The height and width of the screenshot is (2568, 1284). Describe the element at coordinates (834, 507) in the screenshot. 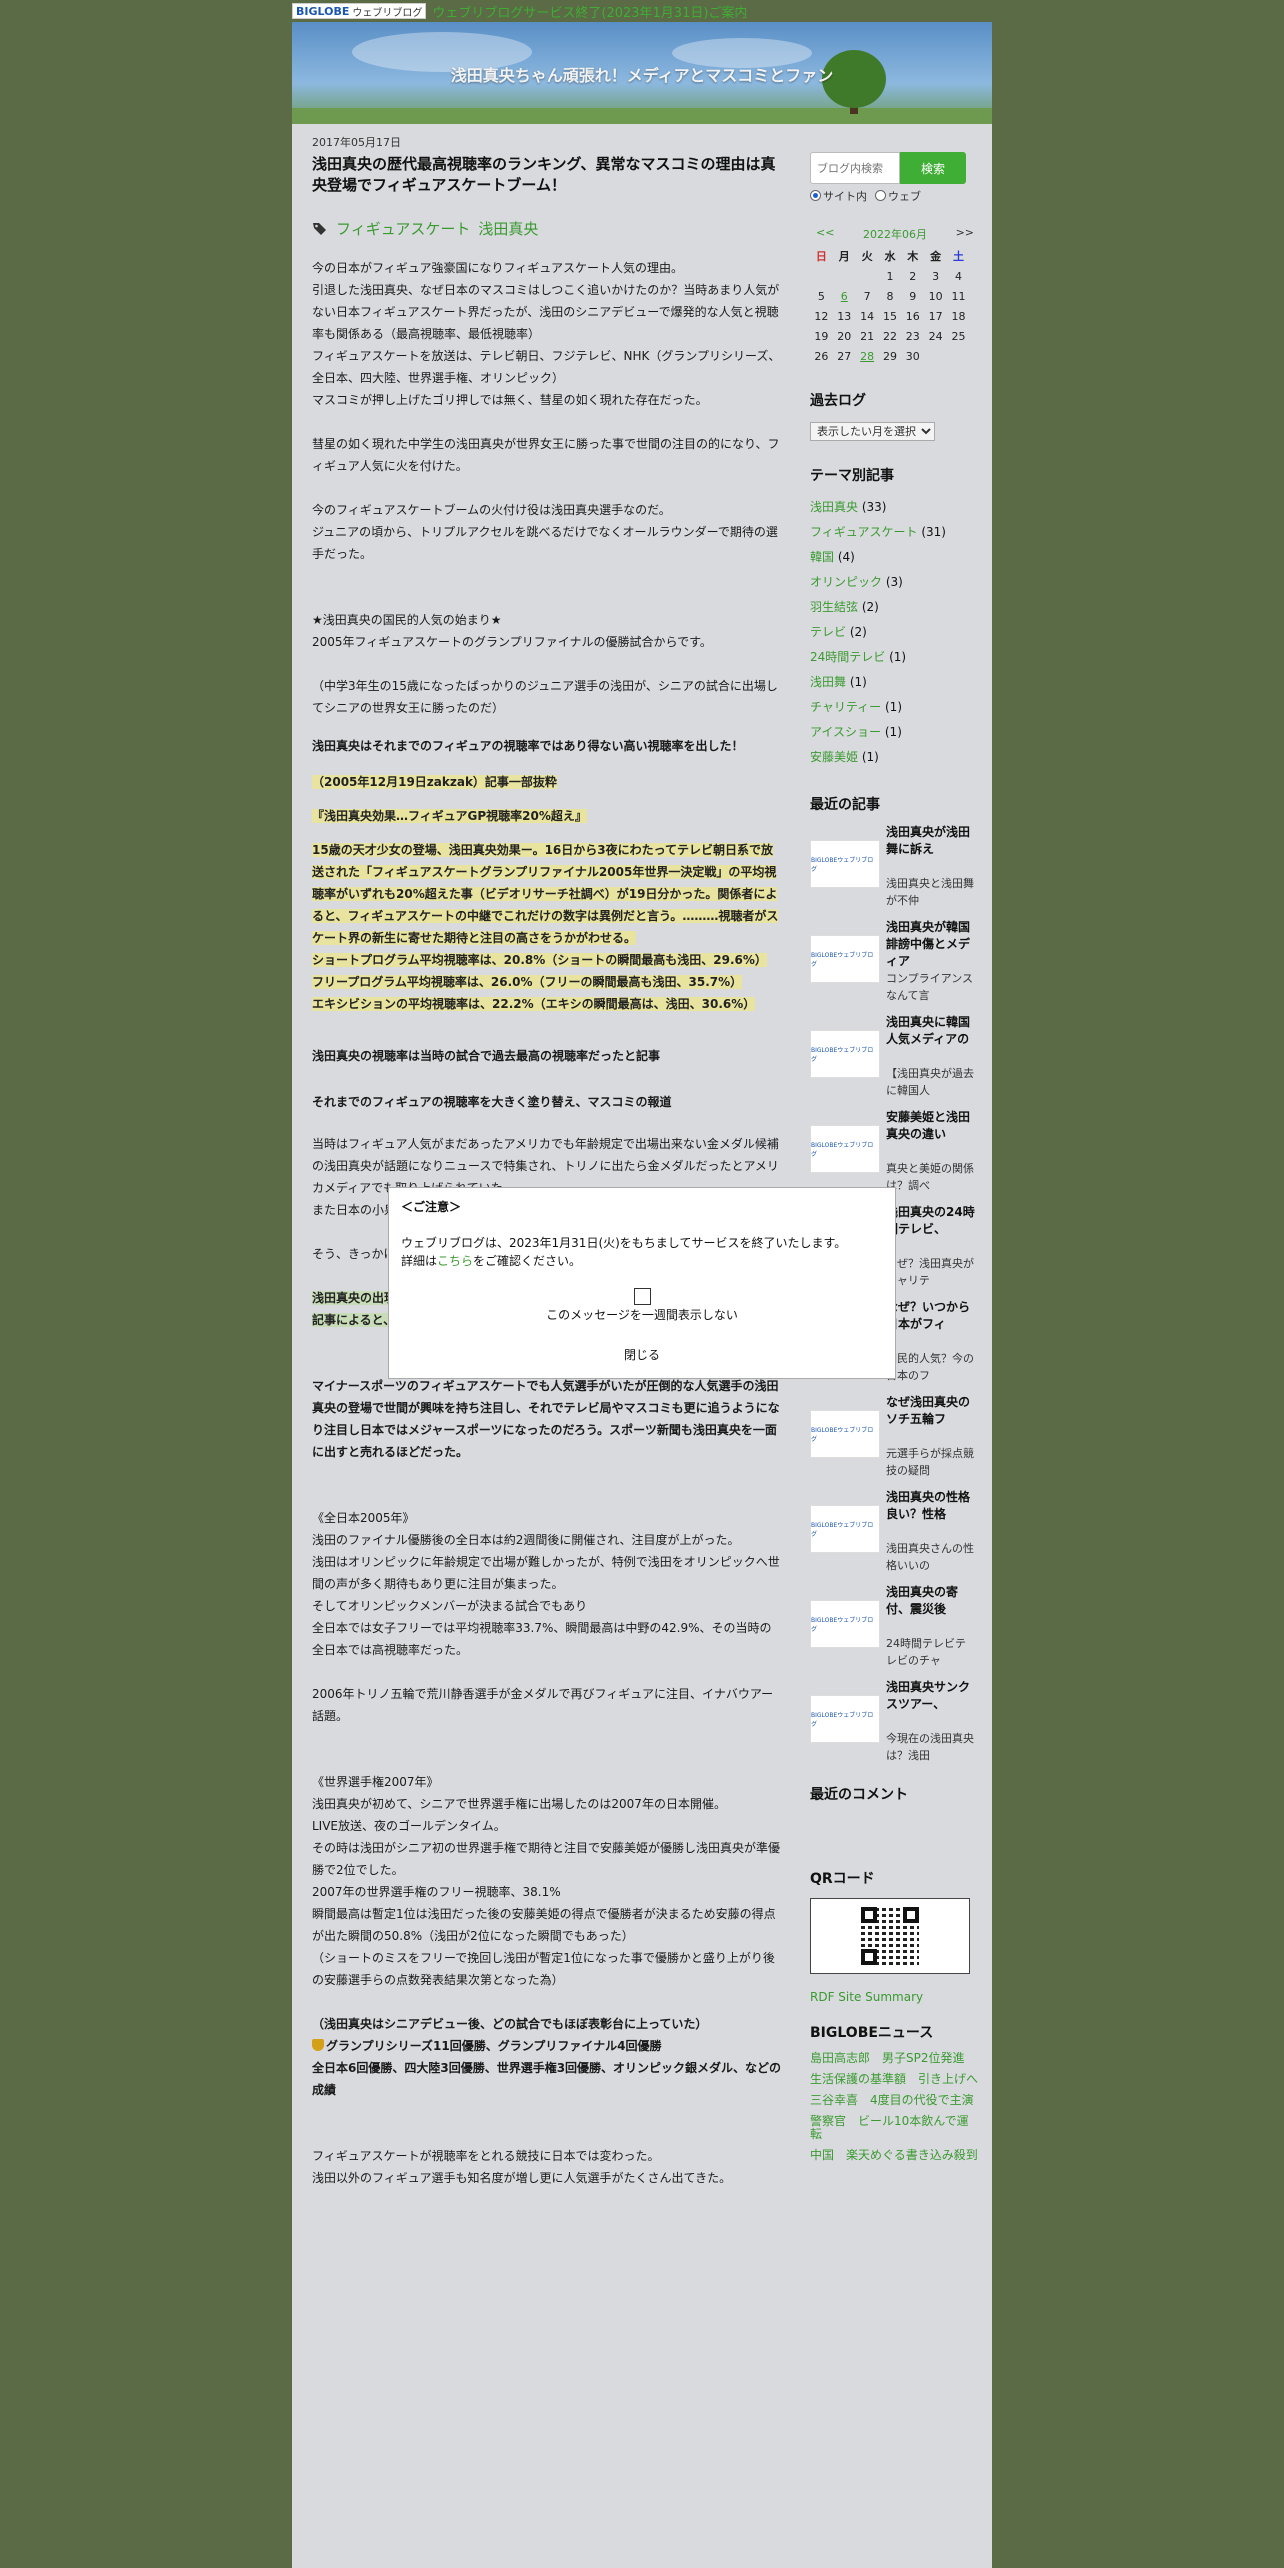

I see `theme-link: 浅田真央` at that location.